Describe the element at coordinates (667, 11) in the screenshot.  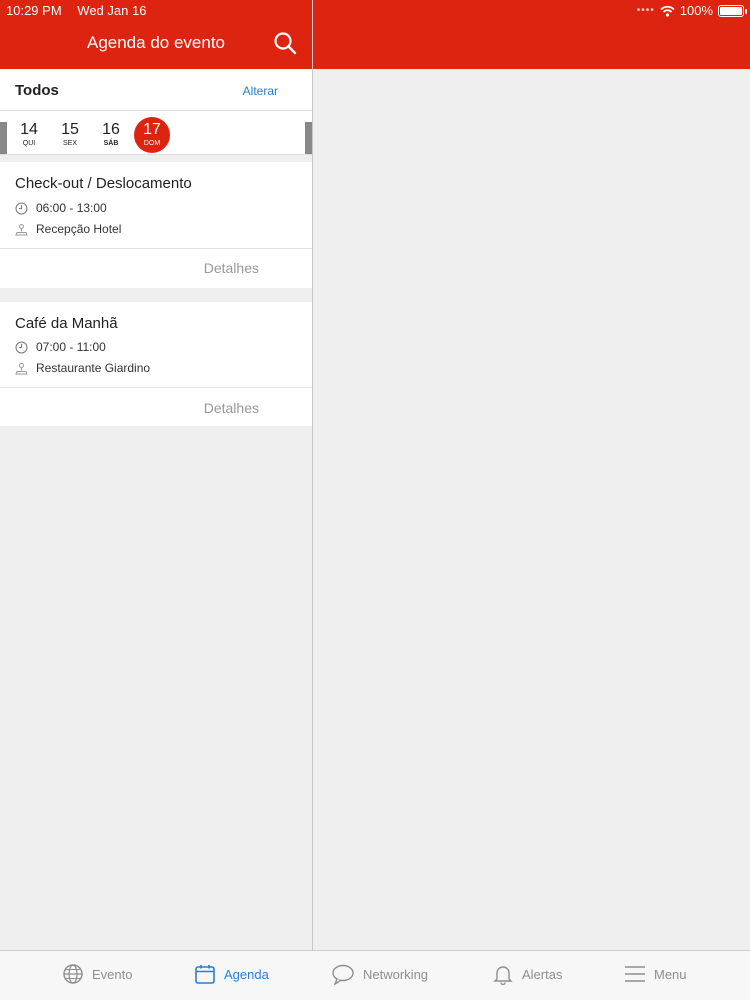
I see `wifi-icon` at that location.